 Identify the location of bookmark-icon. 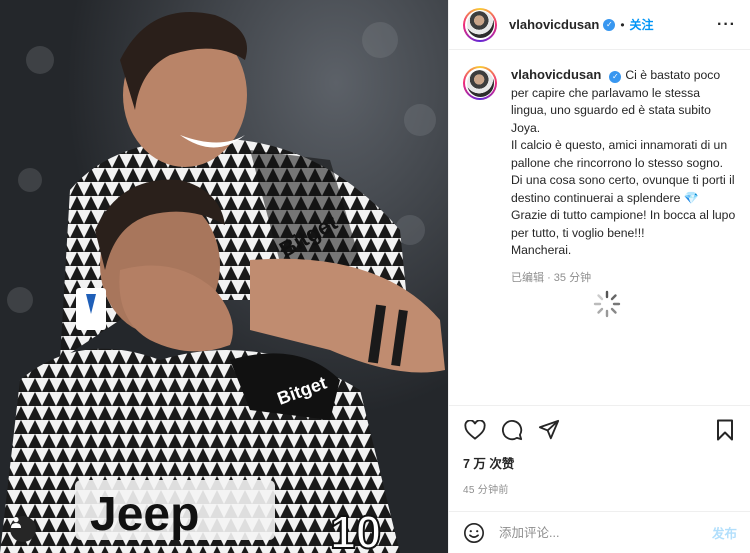
(725, 430).